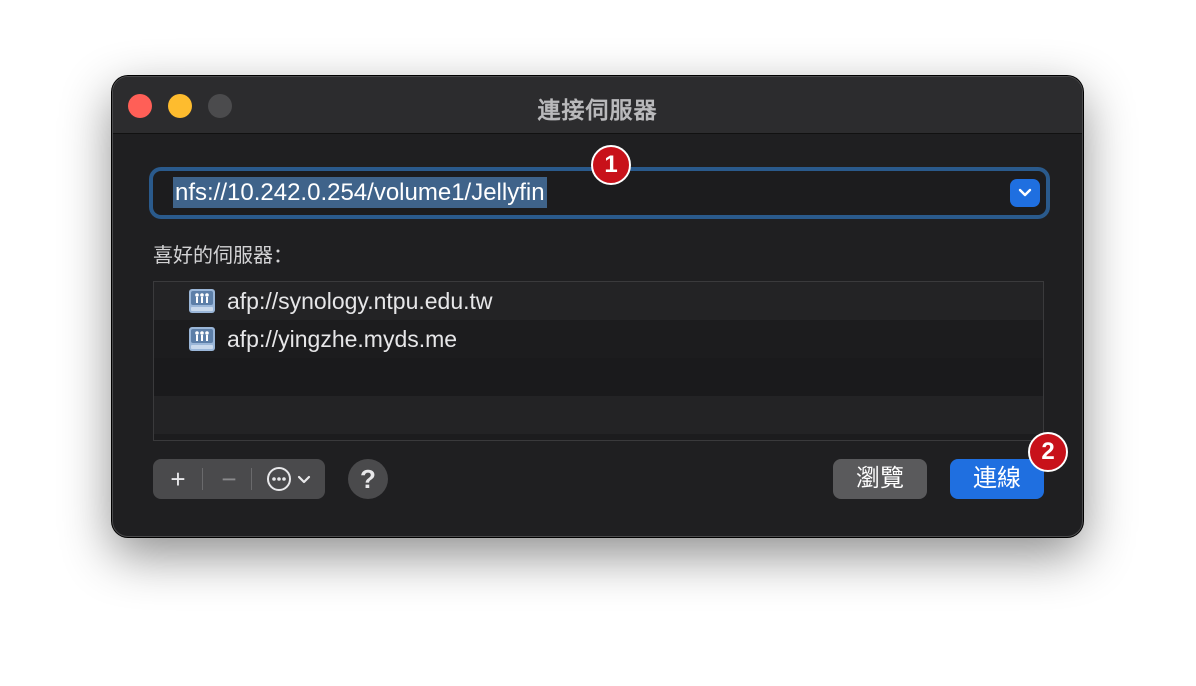 The height and width of the screenshot is (686, 1196). Describe the element at coordinates (360, 192) in the screenshot. I see `server-address-input: nfs://10.242.0.254/volume1/Jellyfin` at that location.